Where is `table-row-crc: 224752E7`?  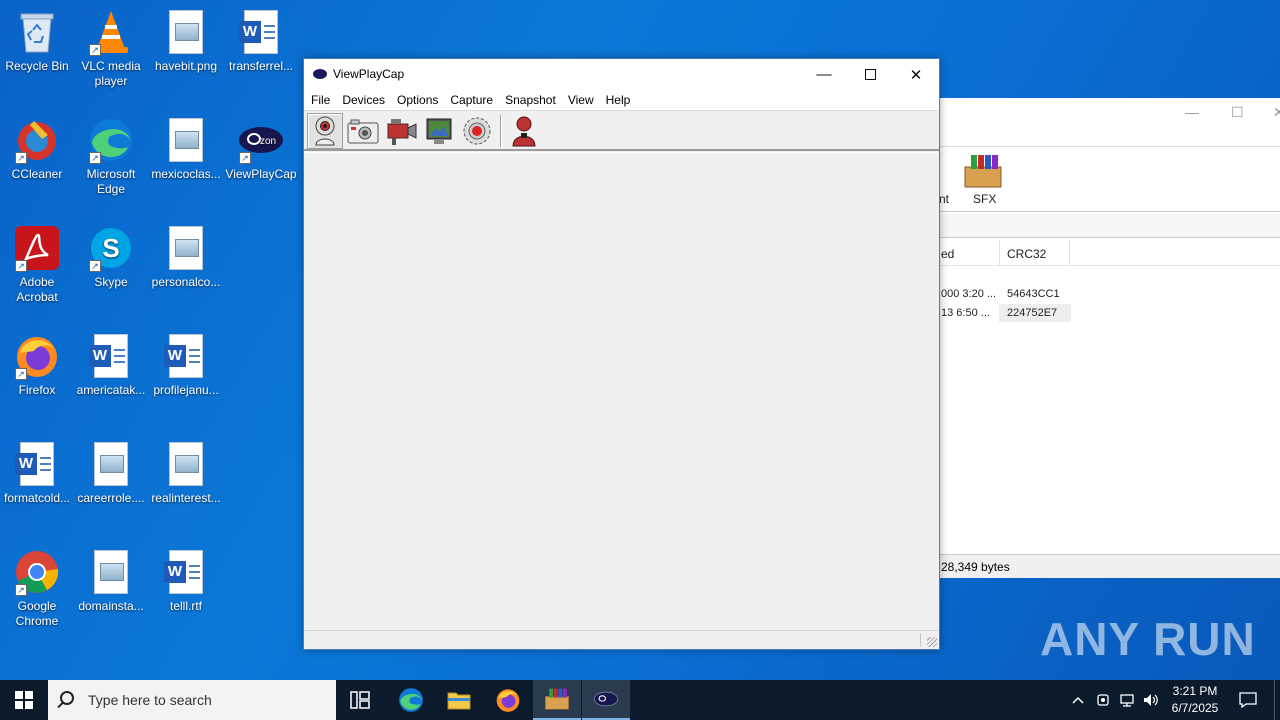 table-row-crc: 224752E7 is located at coordinates (1032, 313).